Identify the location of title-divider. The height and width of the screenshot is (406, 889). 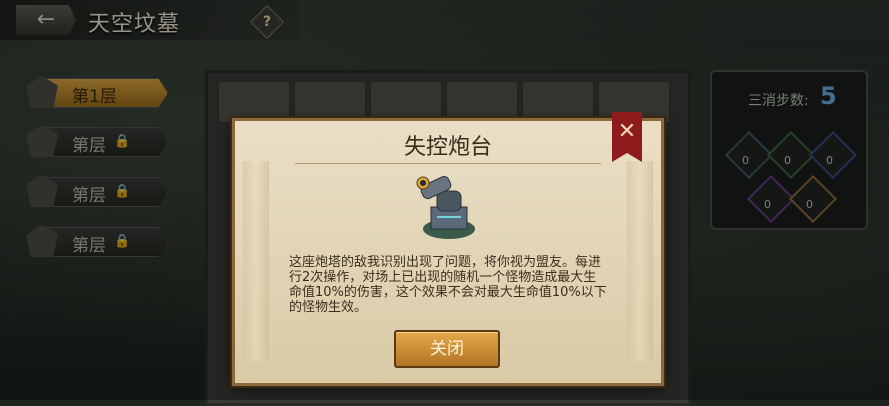
(448, 163).